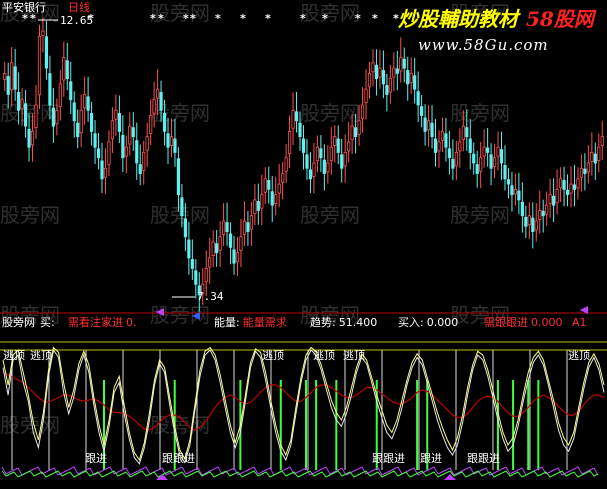 The image size is (607, 489). What do you see at coordinates (561, 19) in the screenshot?
I see `brand-accent: 58股网` at bounding box center [561, 19].